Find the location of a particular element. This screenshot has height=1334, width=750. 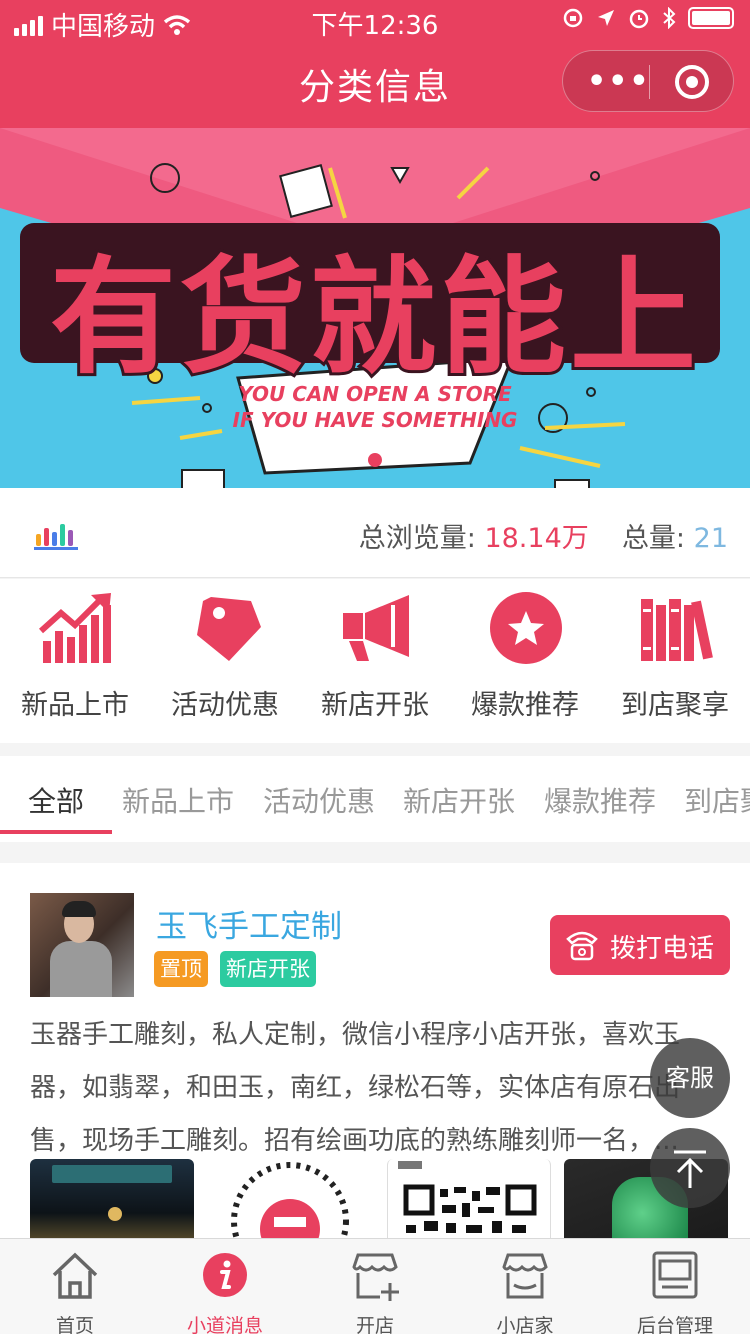

post-image-qr-code is located at coordinates (290, 1204).